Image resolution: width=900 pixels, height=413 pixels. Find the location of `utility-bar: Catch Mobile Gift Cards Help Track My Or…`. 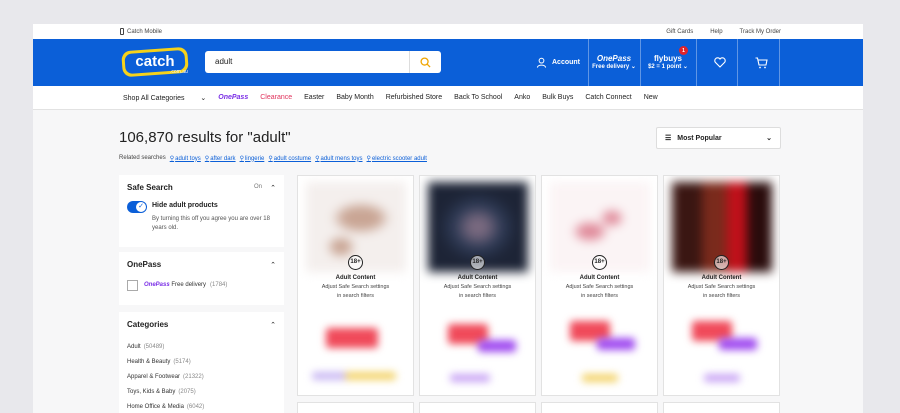

utility-bar: Catch Mobile Gift Cards Help Track My Or… is located at coordinates (448, 31).